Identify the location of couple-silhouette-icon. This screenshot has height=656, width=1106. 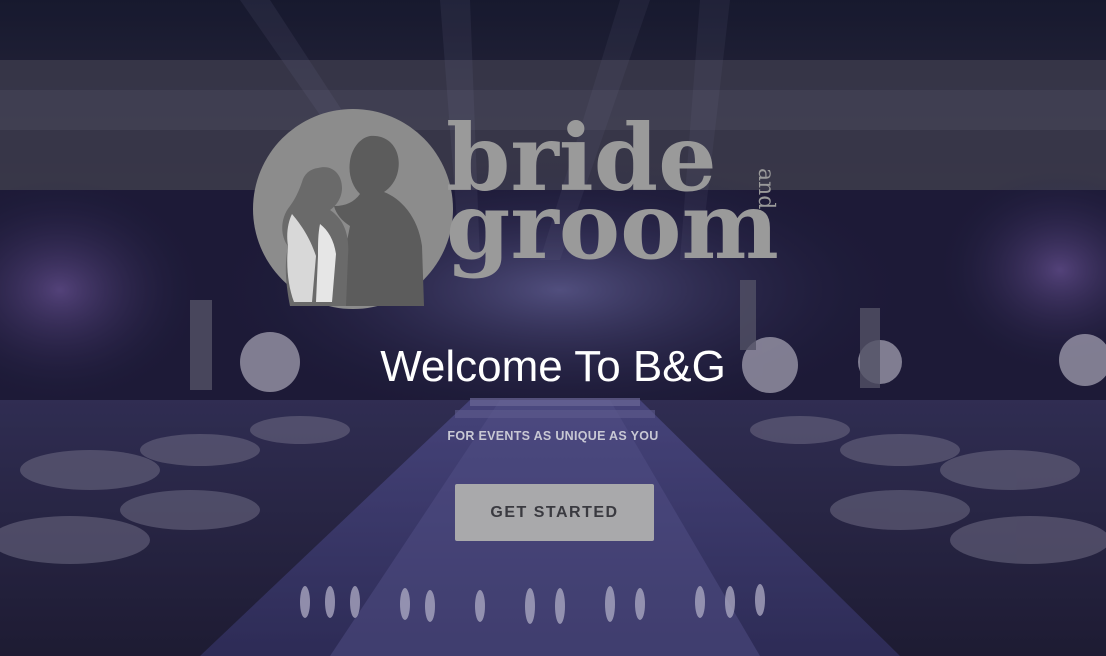
(353, 209).